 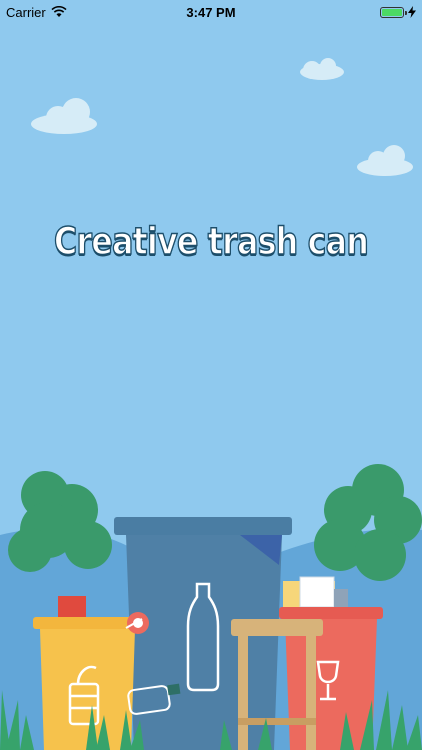 I want to click on splash-title: Creative trash can, so click(x=211, y=241).